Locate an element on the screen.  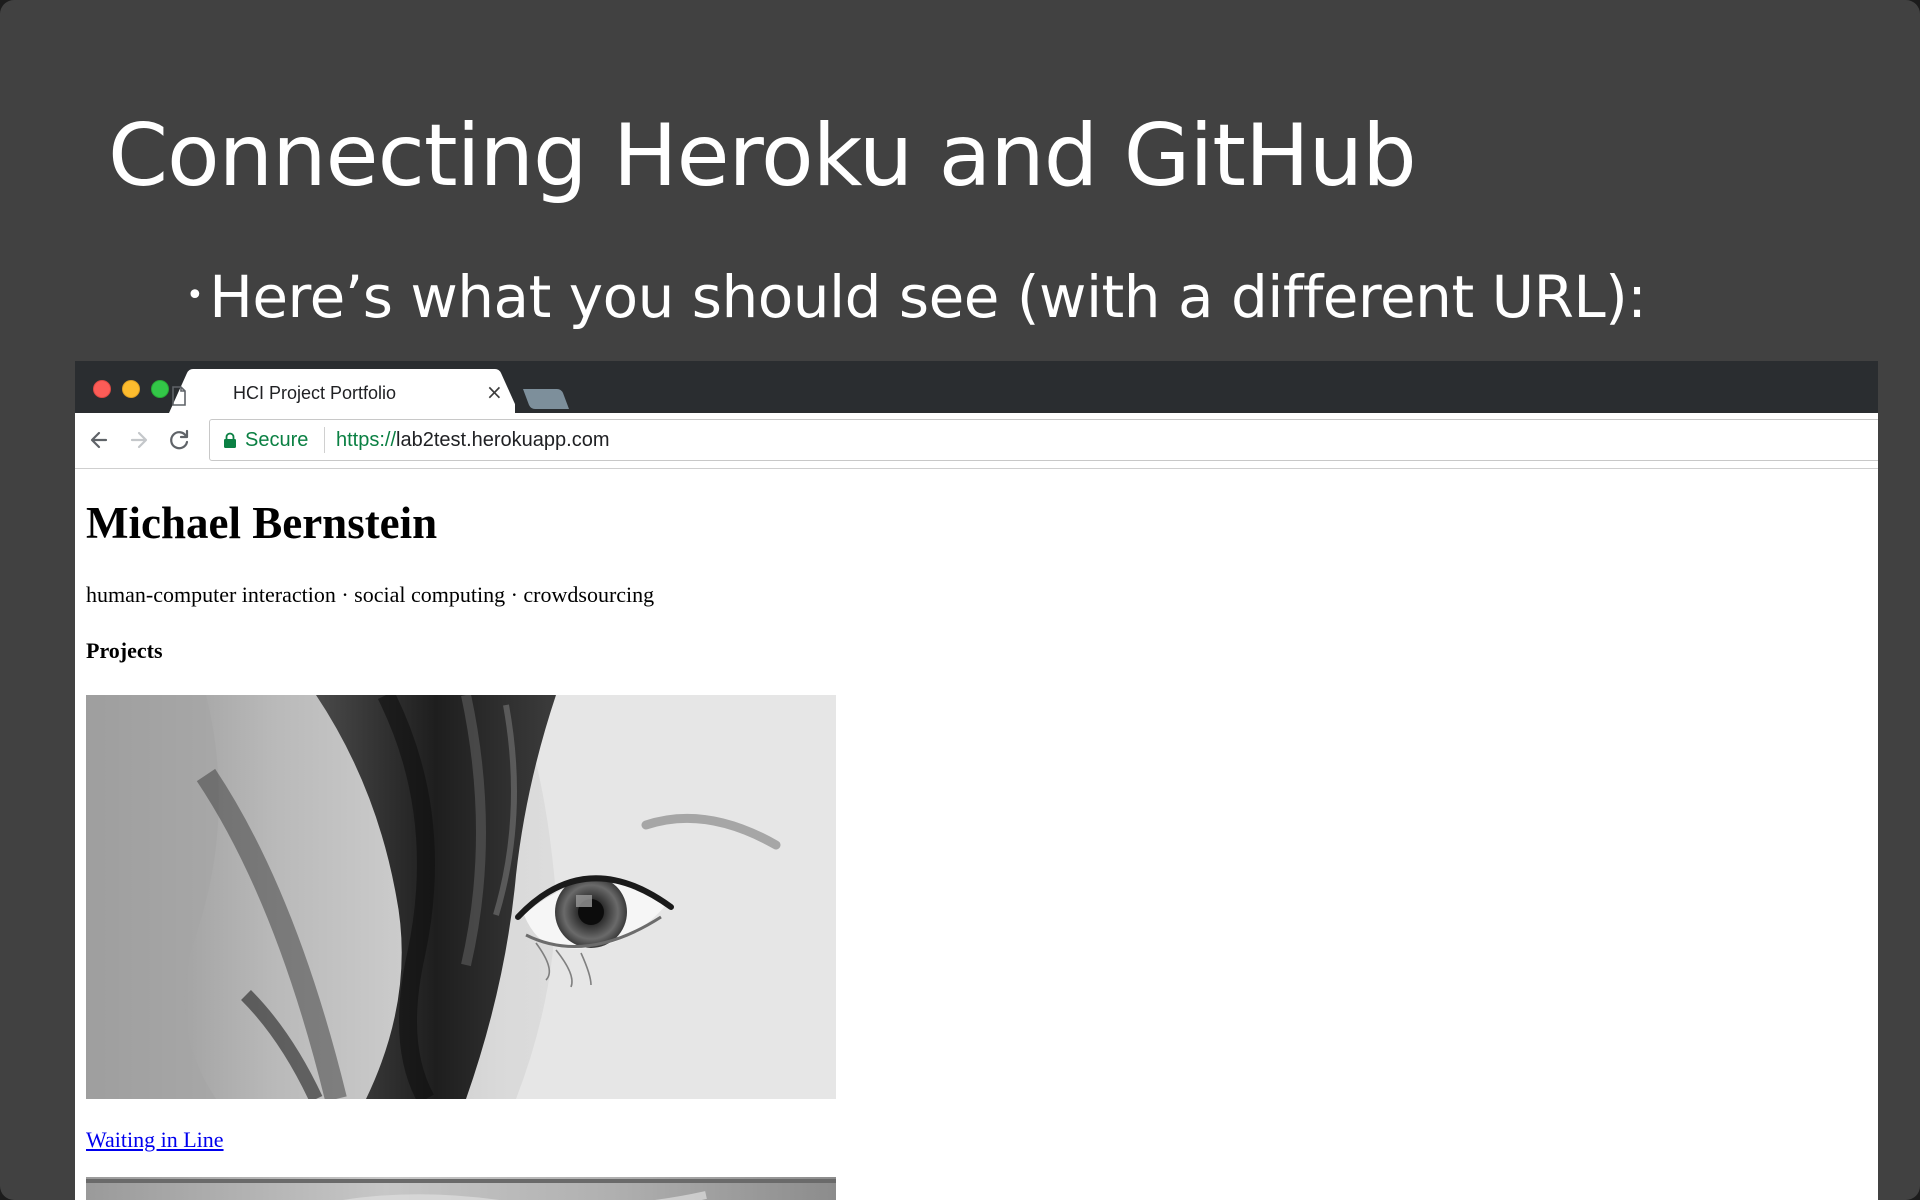
url-scheme: https:// is located at coordinates (366, 440).